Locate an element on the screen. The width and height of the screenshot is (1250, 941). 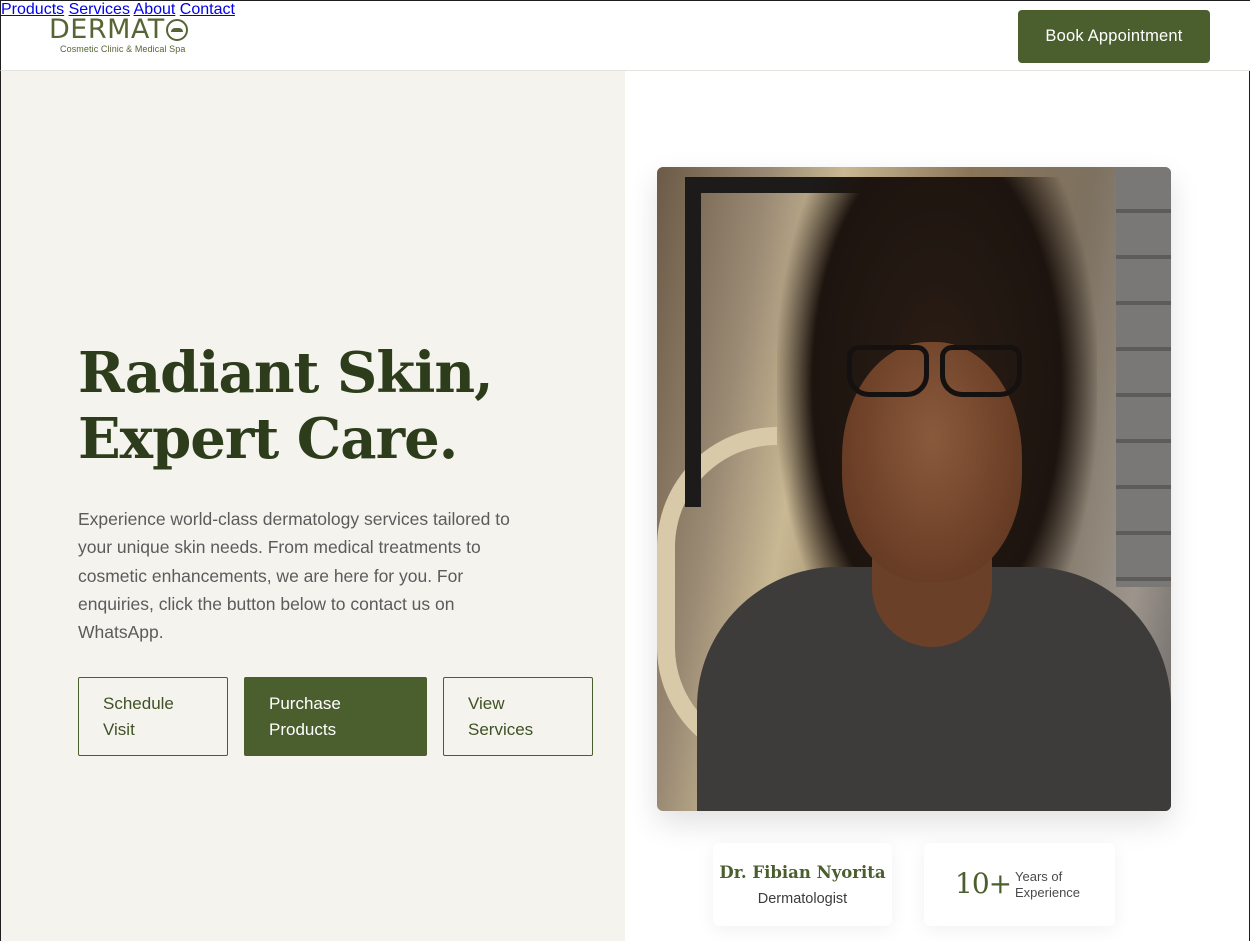
hero-headline: Radiant Skin, Expert Care. is located at coordinates (338, 406).